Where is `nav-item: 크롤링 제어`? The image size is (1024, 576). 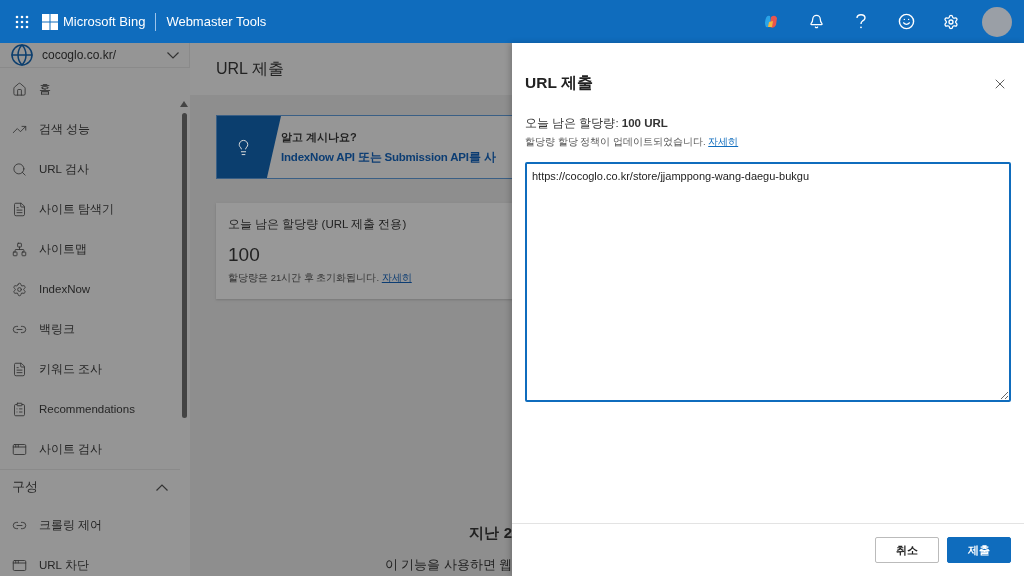
nav-item: 크롤링 제어 is located at coordinates (90, 525).